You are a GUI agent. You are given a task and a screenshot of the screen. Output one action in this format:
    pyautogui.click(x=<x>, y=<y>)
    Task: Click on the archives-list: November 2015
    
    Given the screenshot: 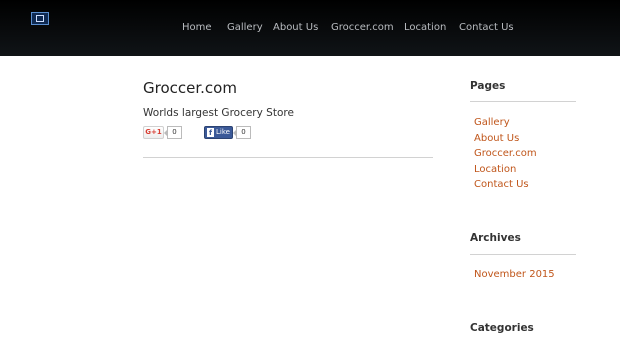 What is the action you would take?
    pyautogui.click(x=514, y=275)
    